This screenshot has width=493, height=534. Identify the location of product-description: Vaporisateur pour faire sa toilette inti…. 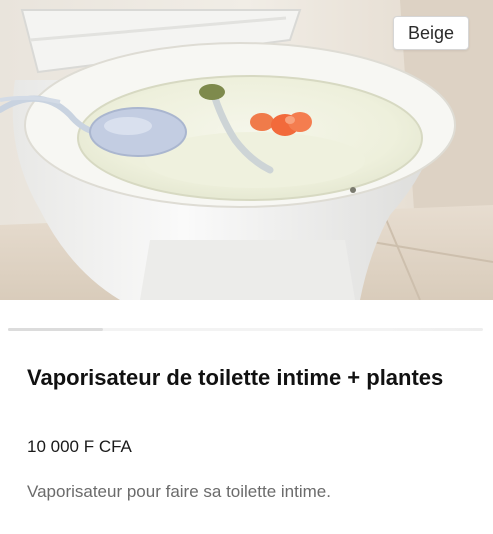
(179, 491).